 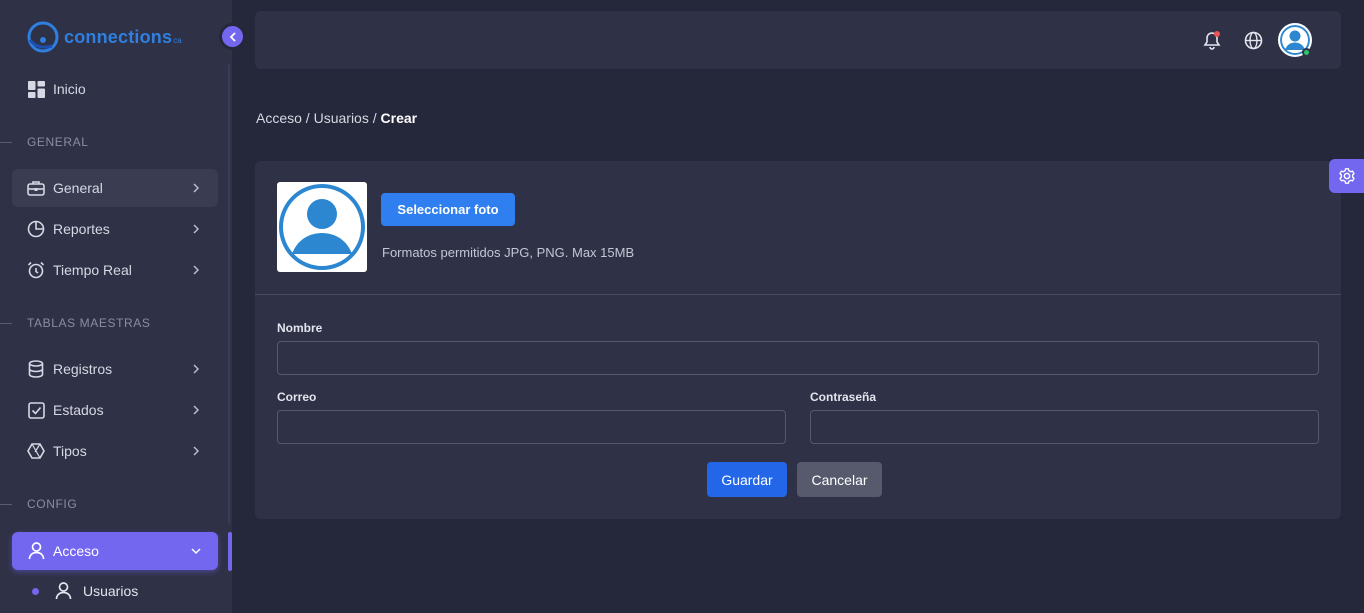 What do you see at coordinates (115, 229) in the screenshot?
I see `sidebar-item-reportes: Reportes` at bounding box center [115, 229].